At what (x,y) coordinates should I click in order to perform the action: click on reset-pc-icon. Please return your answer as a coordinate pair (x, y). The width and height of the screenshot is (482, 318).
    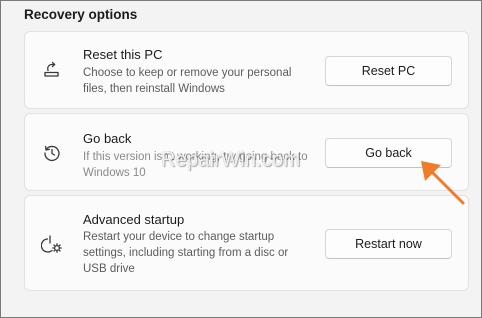
    Looking at the image, I should click on (52, 70).